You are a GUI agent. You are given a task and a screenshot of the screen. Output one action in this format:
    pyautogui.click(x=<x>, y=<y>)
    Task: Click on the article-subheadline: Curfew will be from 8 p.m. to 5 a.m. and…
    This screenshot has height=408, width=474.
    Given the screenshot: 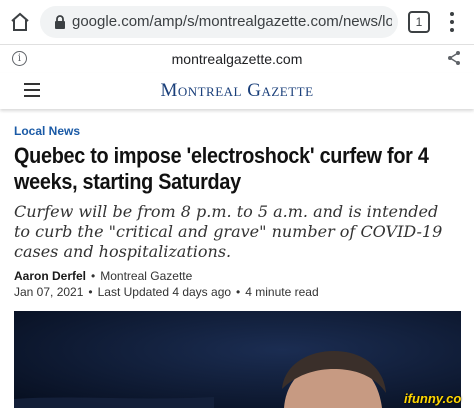 What is the action you would take?
    pyautogui.click(x=228, y=231)
    